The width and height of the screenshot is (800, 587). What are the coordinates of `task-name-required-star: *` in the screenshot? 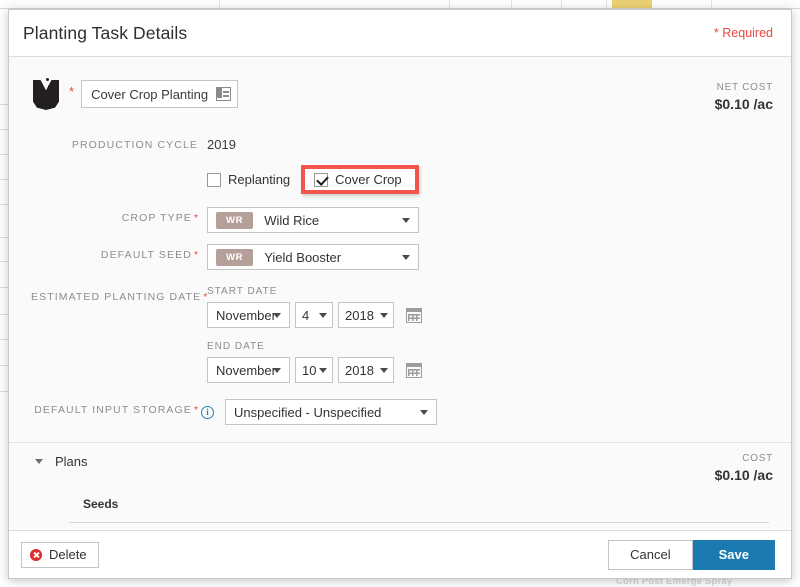 It's located at (72, 91).